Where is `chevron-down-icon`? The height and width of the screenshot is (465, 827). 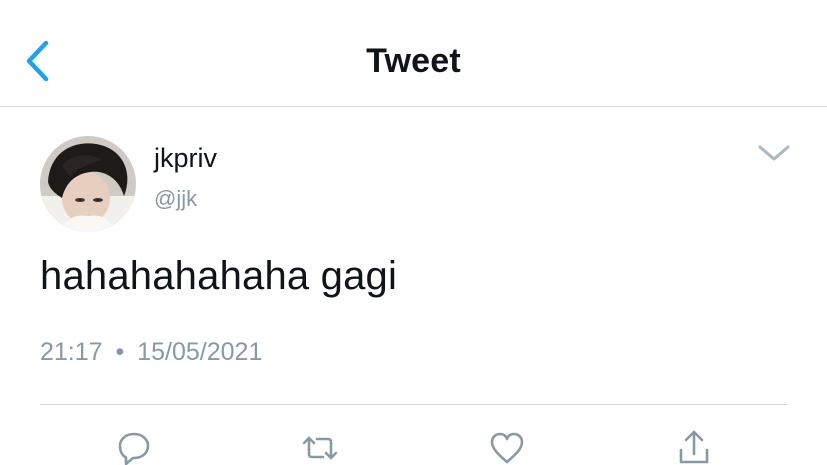
chevron-down-icon is located at coordinates (774, 153).